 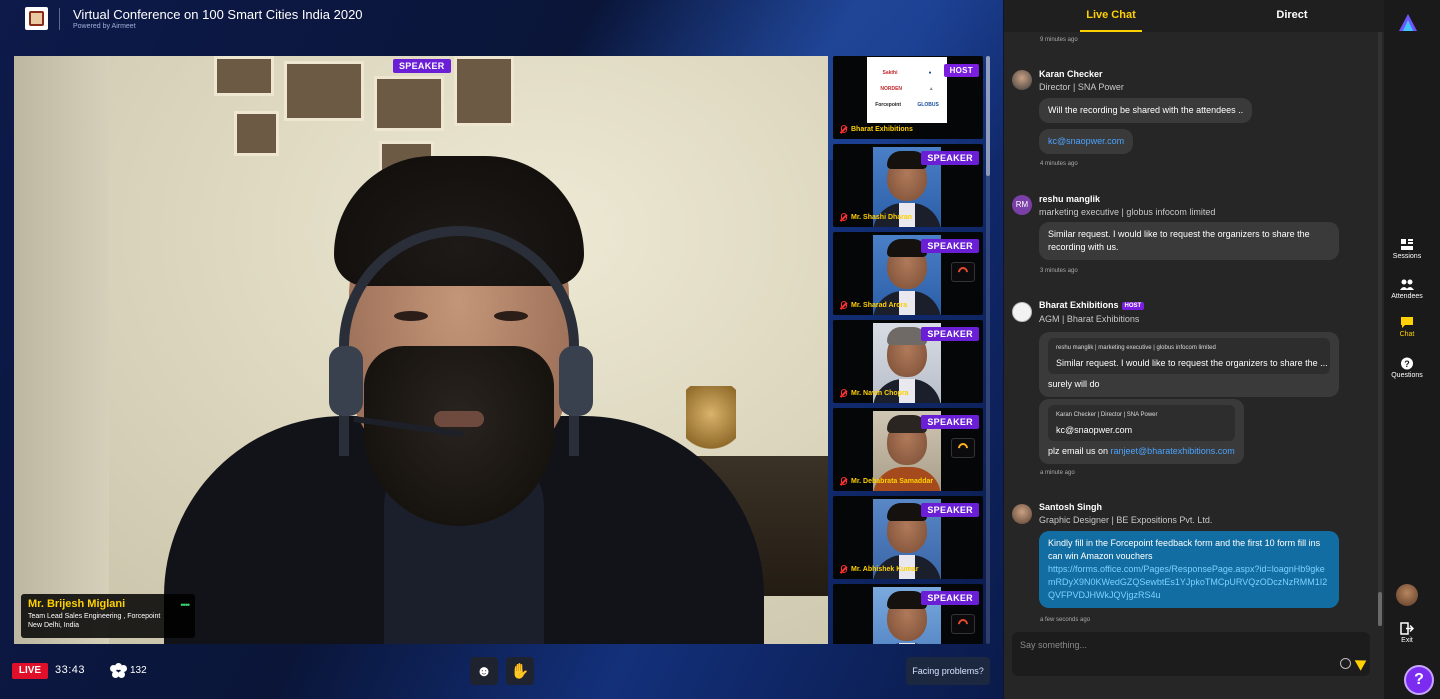 What do you see at coordinates (1081, 87) in the screenshot?
I see `sender-title: Director | SNA Power` at bounding box center [1081, 87].